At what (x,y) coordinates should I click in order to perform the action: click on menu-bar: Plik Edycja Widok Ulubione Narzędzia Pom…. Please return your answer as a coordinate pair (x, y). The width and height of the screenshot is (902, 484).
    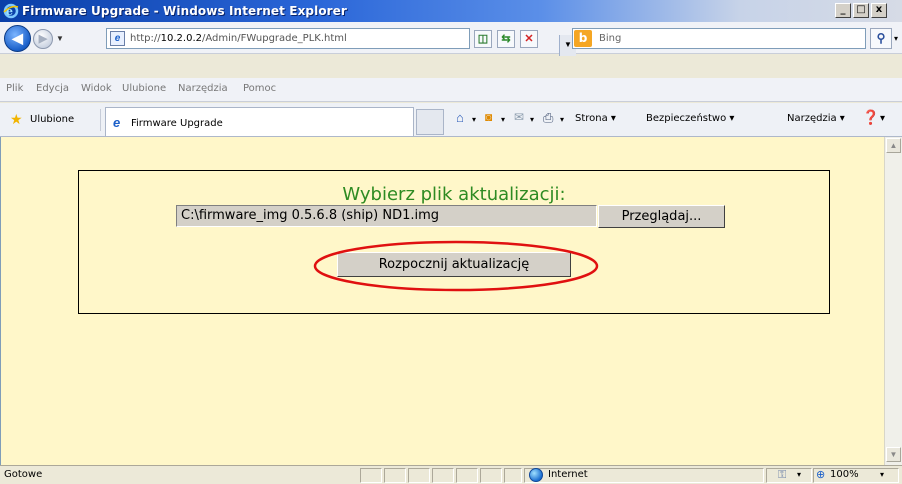
    Looking at the image, I should click on (451, 90).